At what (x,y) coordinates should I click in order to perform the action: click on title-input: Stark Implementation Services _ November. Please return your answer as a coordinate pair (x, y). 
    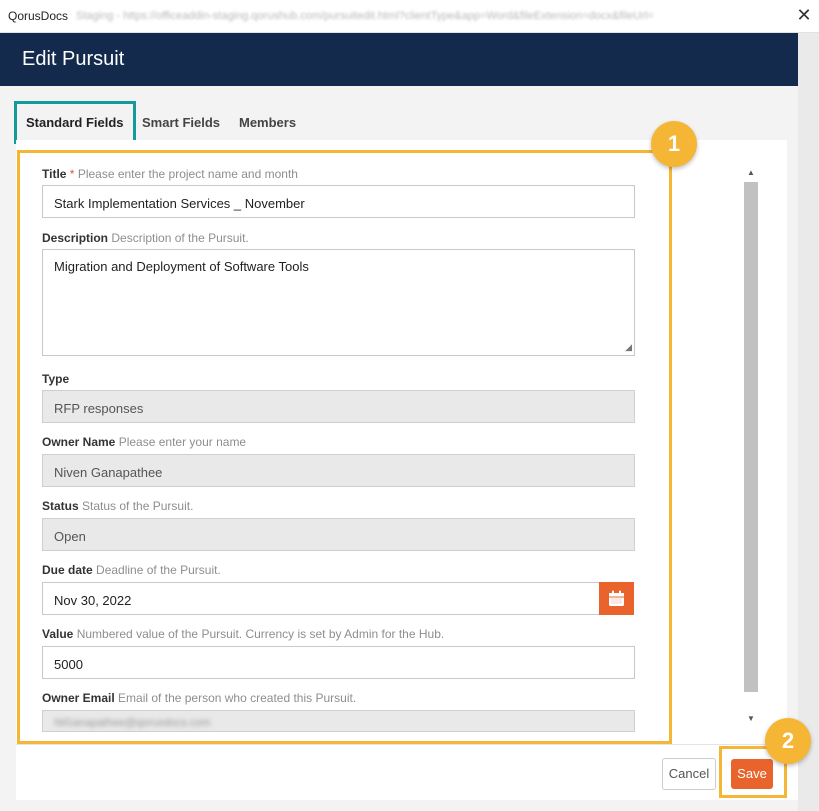
    Looking at the image, I should click on (338, 201).